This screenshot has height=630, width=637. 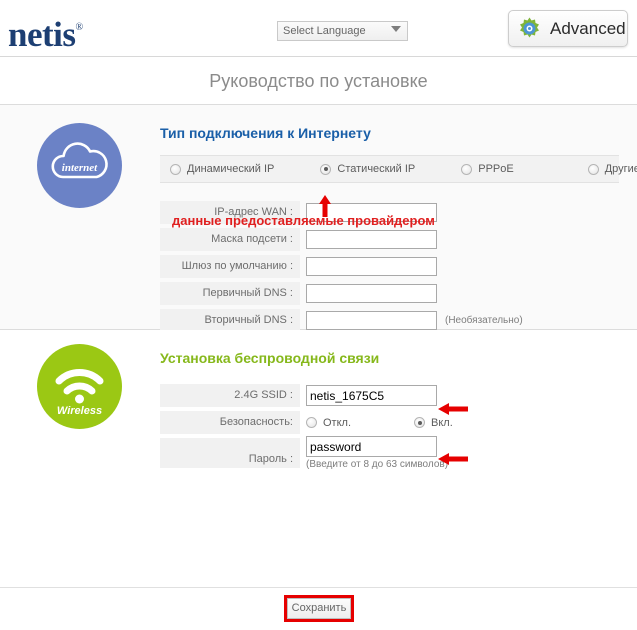 What do you see at coordinates (377, 464) in the screenshot?
I see `password-hint: (Введите от 8 до 63 символов)` at bounding box center [377, 464].